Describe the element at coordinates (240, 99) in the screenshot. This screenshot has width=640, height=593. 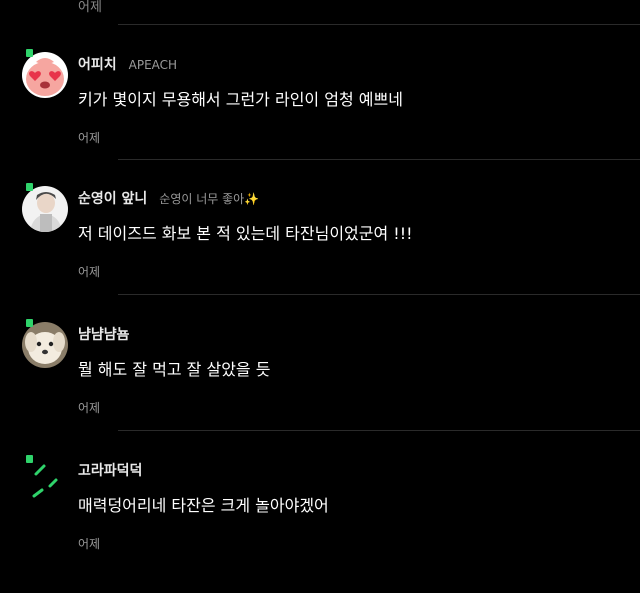
I see `comment-text: 키가 몇이지 무용해서 그런가 라인이 엄청 예쁘네` at that location.